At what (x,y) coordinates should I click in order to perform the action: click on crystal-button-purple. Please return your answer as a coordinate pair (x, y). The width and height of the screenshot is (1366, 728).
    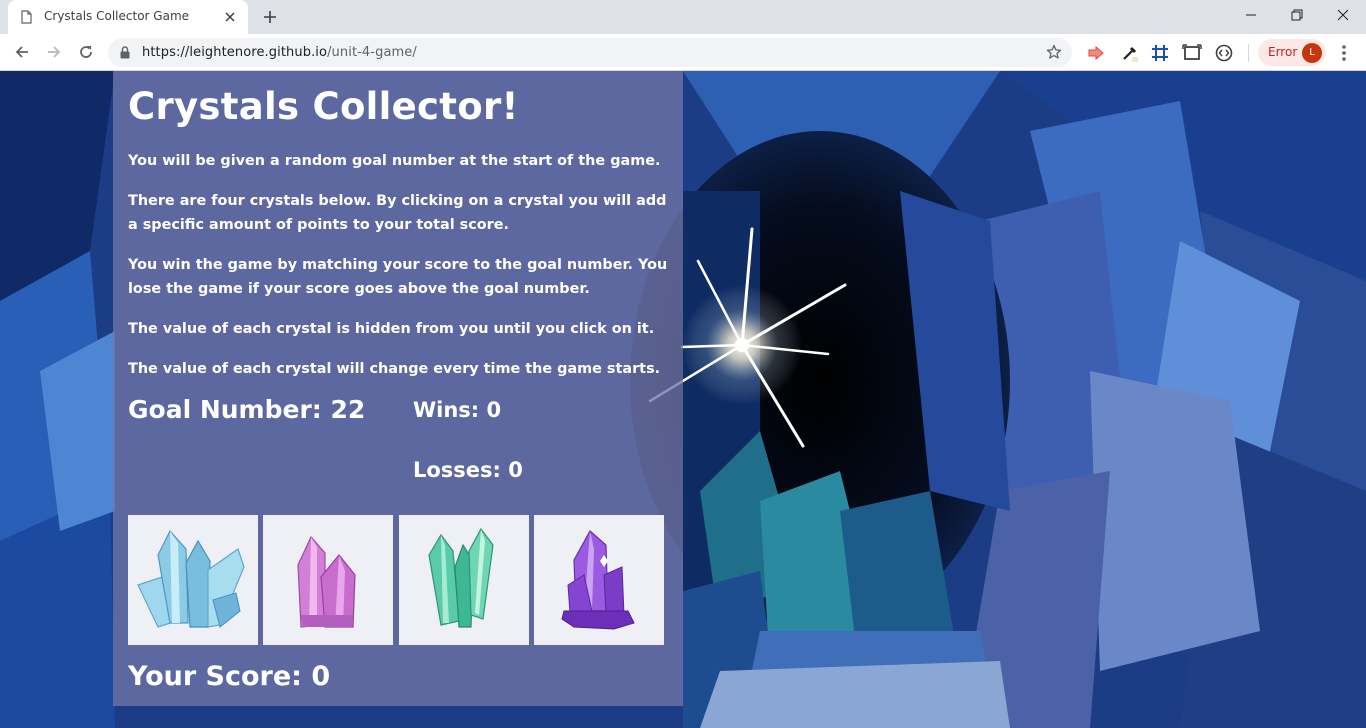
    Looking at the image, I should click on (599, 580).